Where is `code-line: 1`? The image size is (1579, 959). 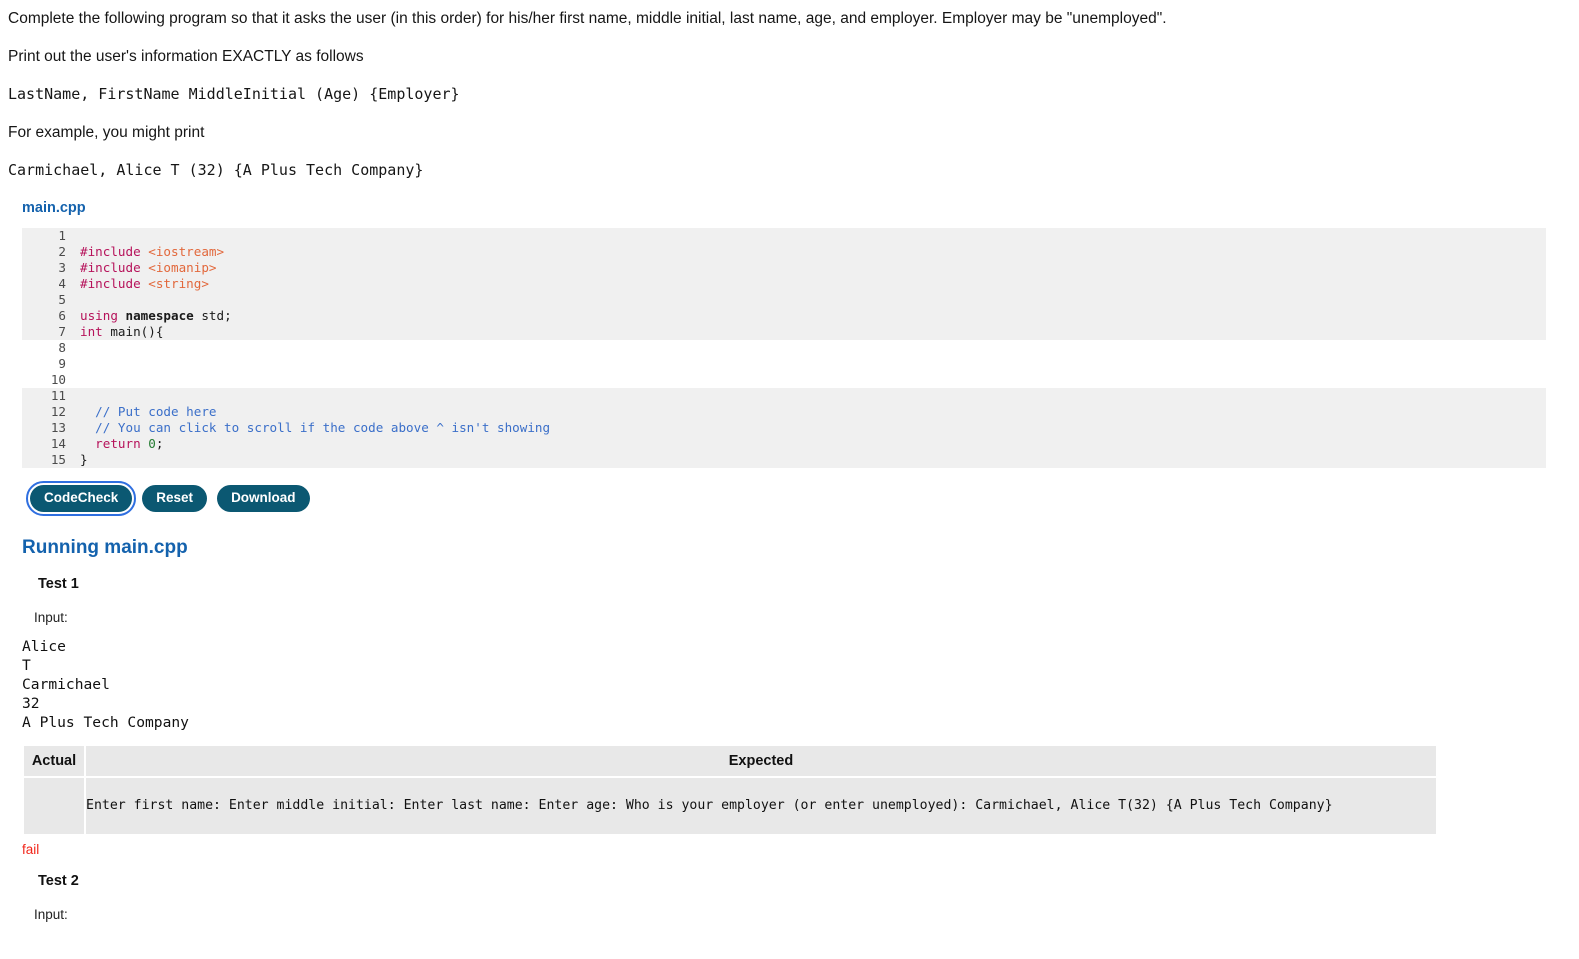
code-line: 1 is located at coordinates (784, 236).